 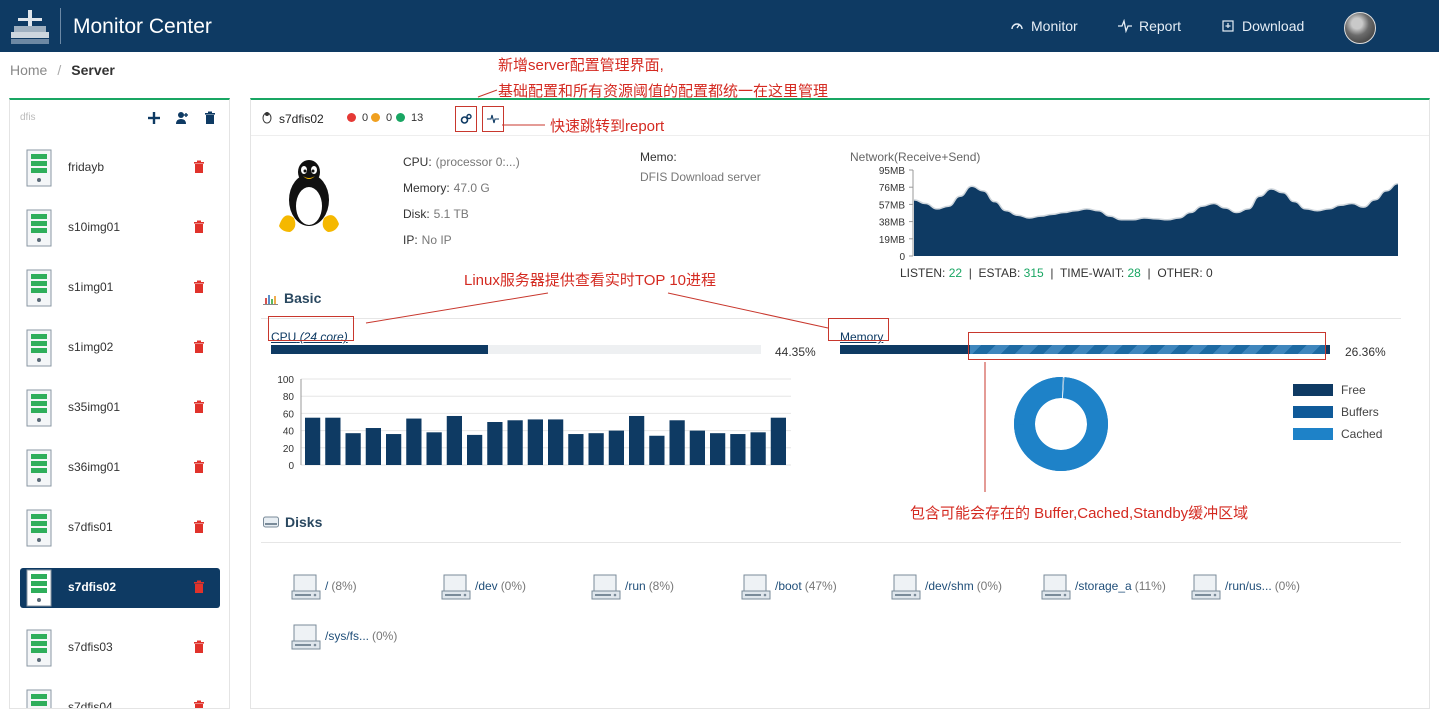 What do you see at coordinates (487, 93) in the screenshot?
I see `annotation-line-config` at bounding box center [487, 93].